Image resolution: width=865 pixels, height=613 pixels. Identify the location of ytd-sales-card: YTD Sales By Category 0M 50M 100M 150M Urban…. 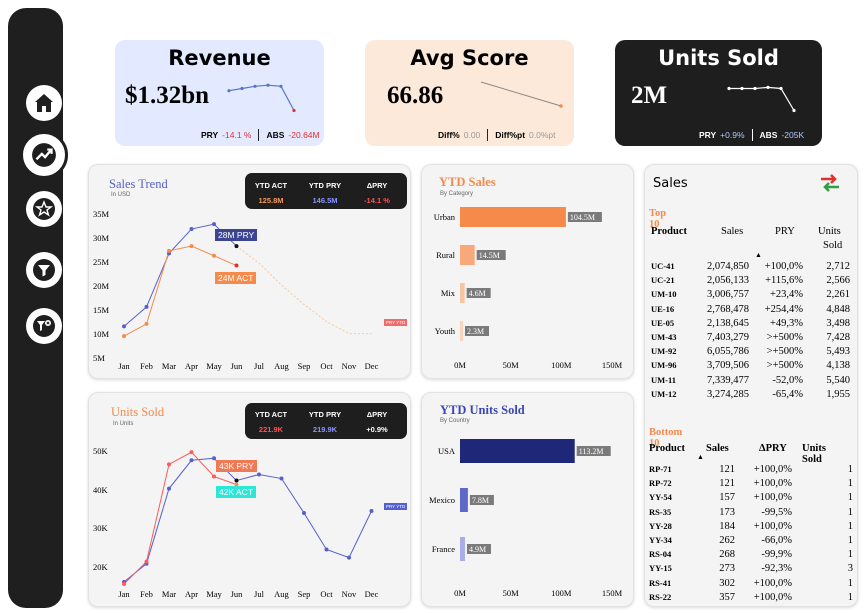
(527, 271).